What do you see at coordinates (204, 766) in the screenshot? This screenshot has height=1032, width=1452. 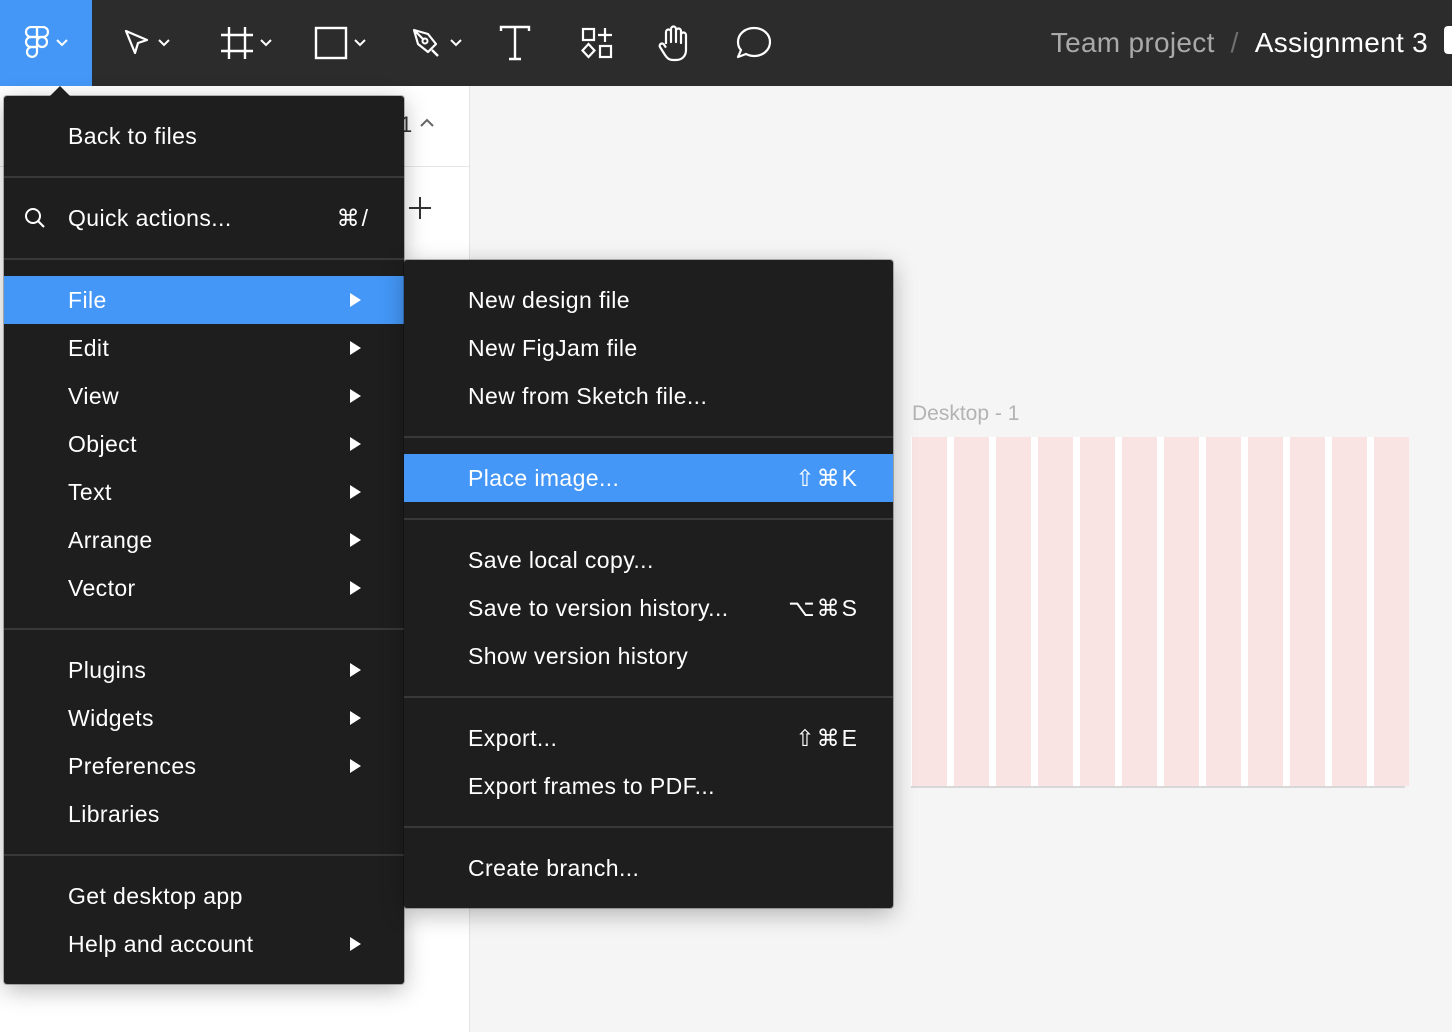 I see `menu-item-preferences: Preferences` at bounding box center [204, 766].